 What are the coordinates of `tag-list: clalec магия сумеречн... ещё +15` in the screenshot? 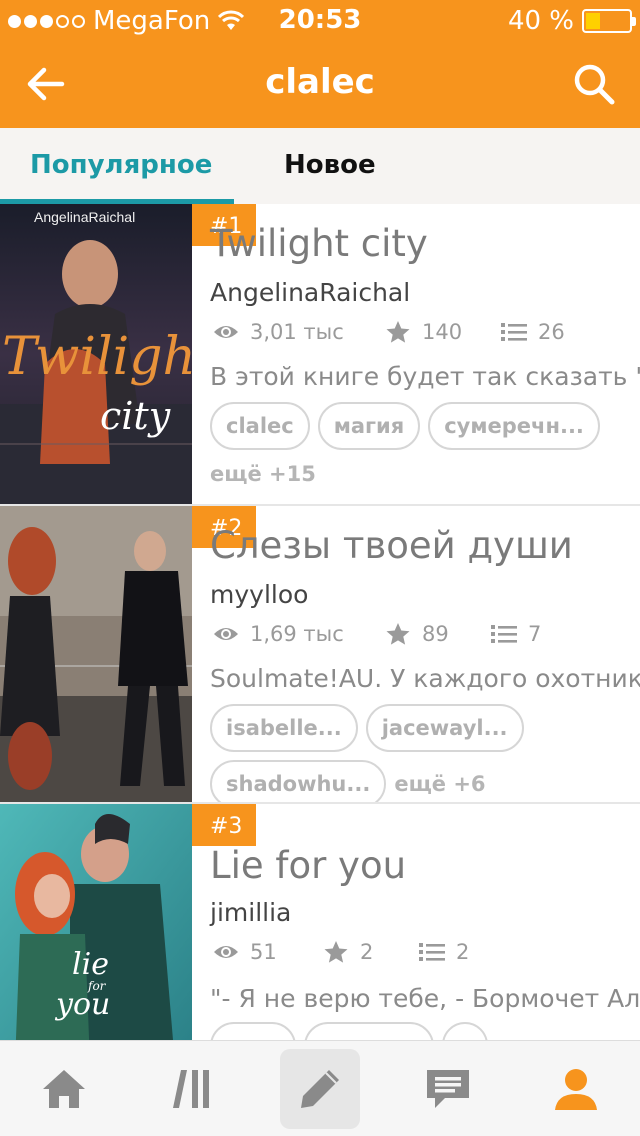 It's located at (420, 444).